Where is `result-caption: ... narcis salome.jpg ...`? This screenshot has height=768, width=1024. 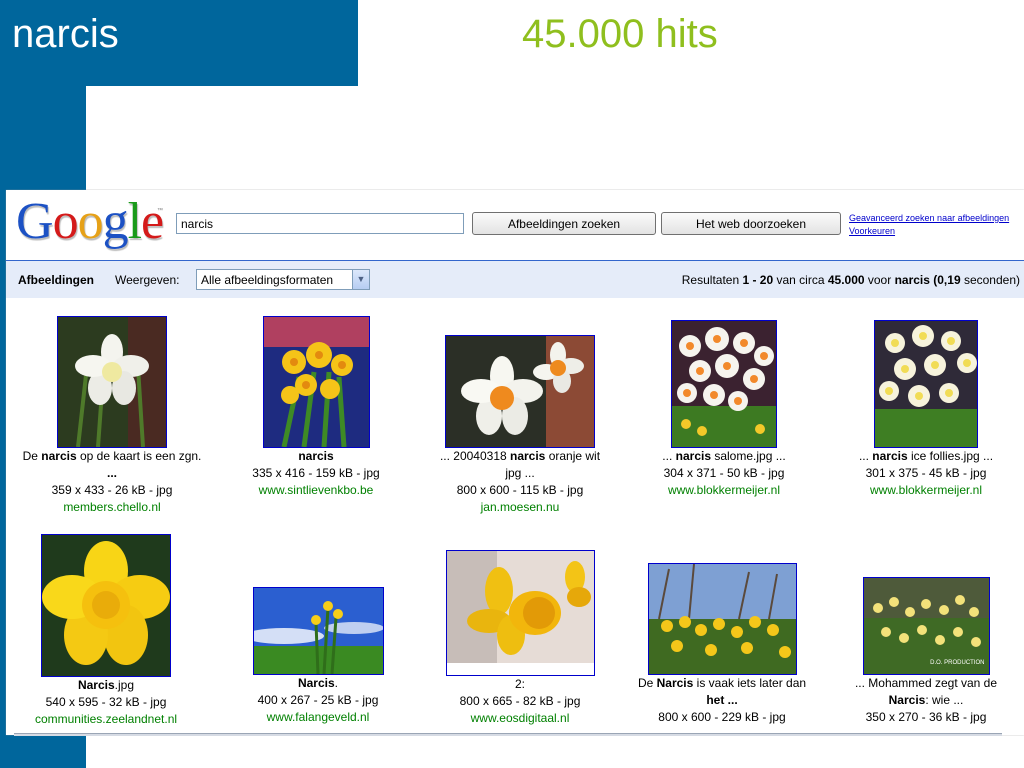
result-caption: ... narcis salome.jpg ... is located at coordinates (724, 456).